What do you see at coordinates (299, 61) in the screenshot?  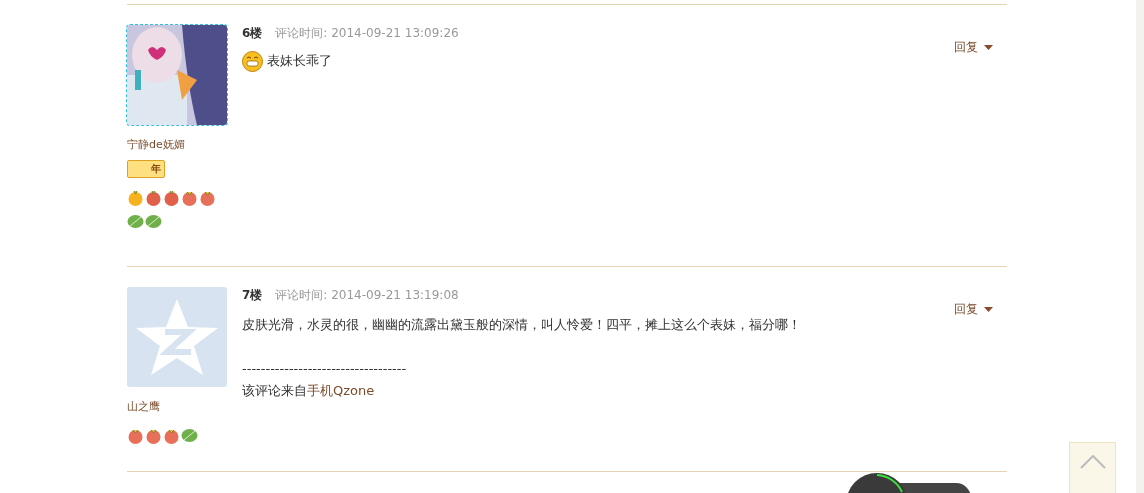 I see `comment-text: 表妹长乖了` at bounding box center [299, 61].